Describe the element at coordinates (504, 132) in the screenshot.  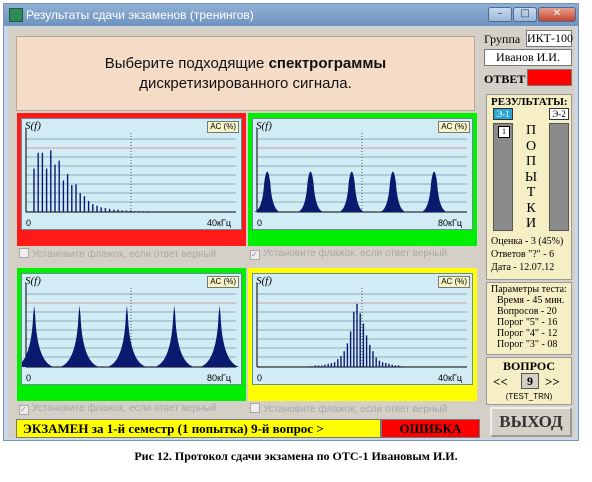
I see `attempt-marker: 1` at that location.